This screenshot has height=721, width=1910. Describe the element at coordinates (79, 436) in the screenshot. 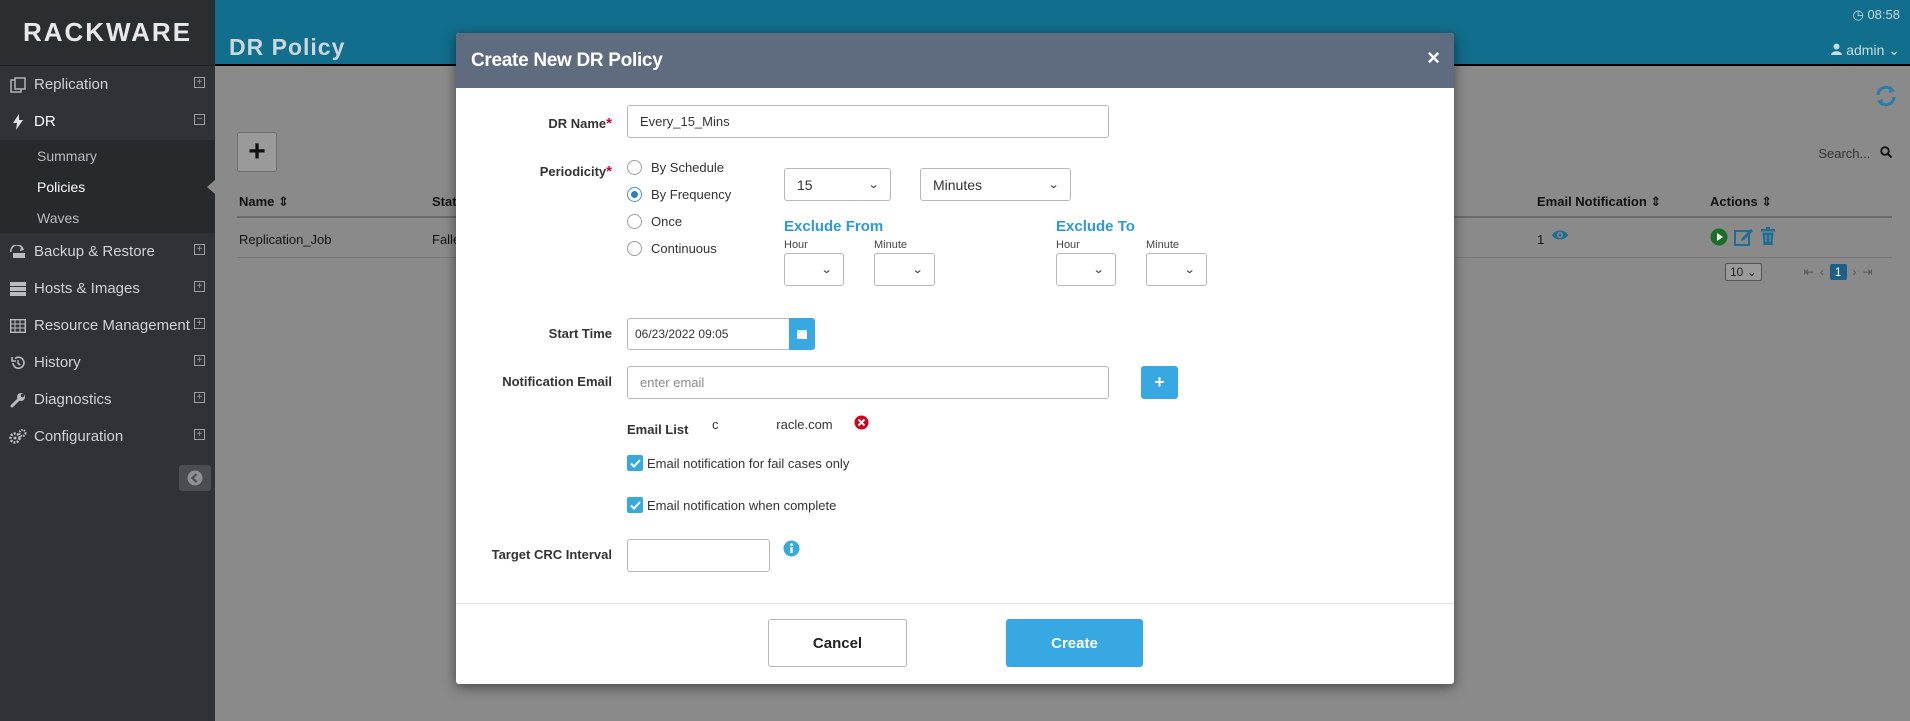

I see `sidebar-item-label: Configuration` at that location.